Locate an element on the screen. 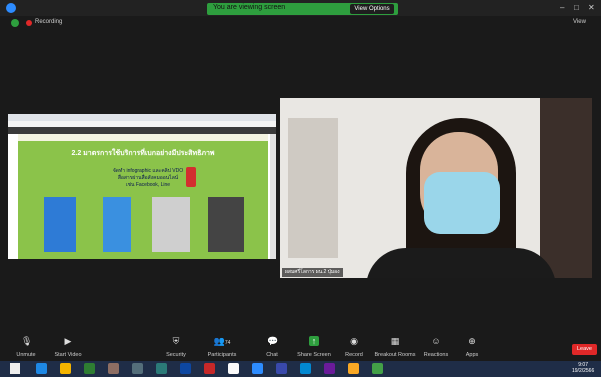 This screenshot has height=377, width=601. participants-count: 74 is located at coordinates (227, 343).